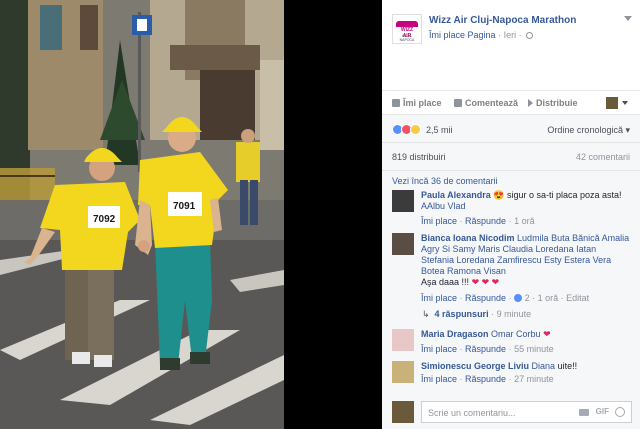  I want to click on comment-input: Scrie un comentariu... GIF, so click(526, 412).